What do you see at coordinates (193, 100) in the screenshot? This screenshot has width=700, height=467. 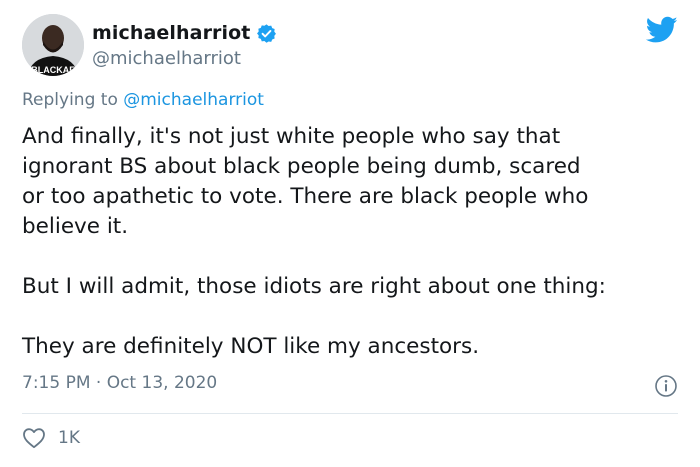 I see `reply-mention-link: @michaelharriot` at bounding box center [193, 100].